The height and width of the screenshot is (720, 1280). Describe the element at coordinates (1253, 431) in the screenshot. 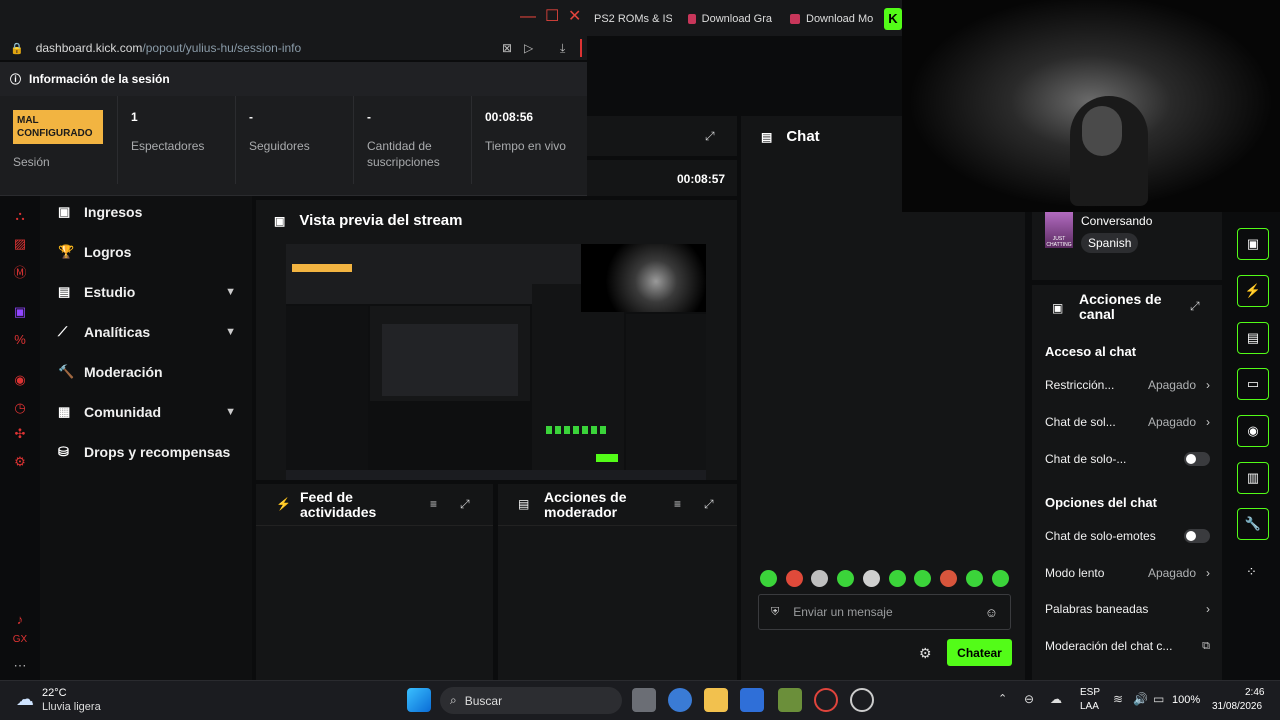

I see `play-action-icon: ◉` at that location.